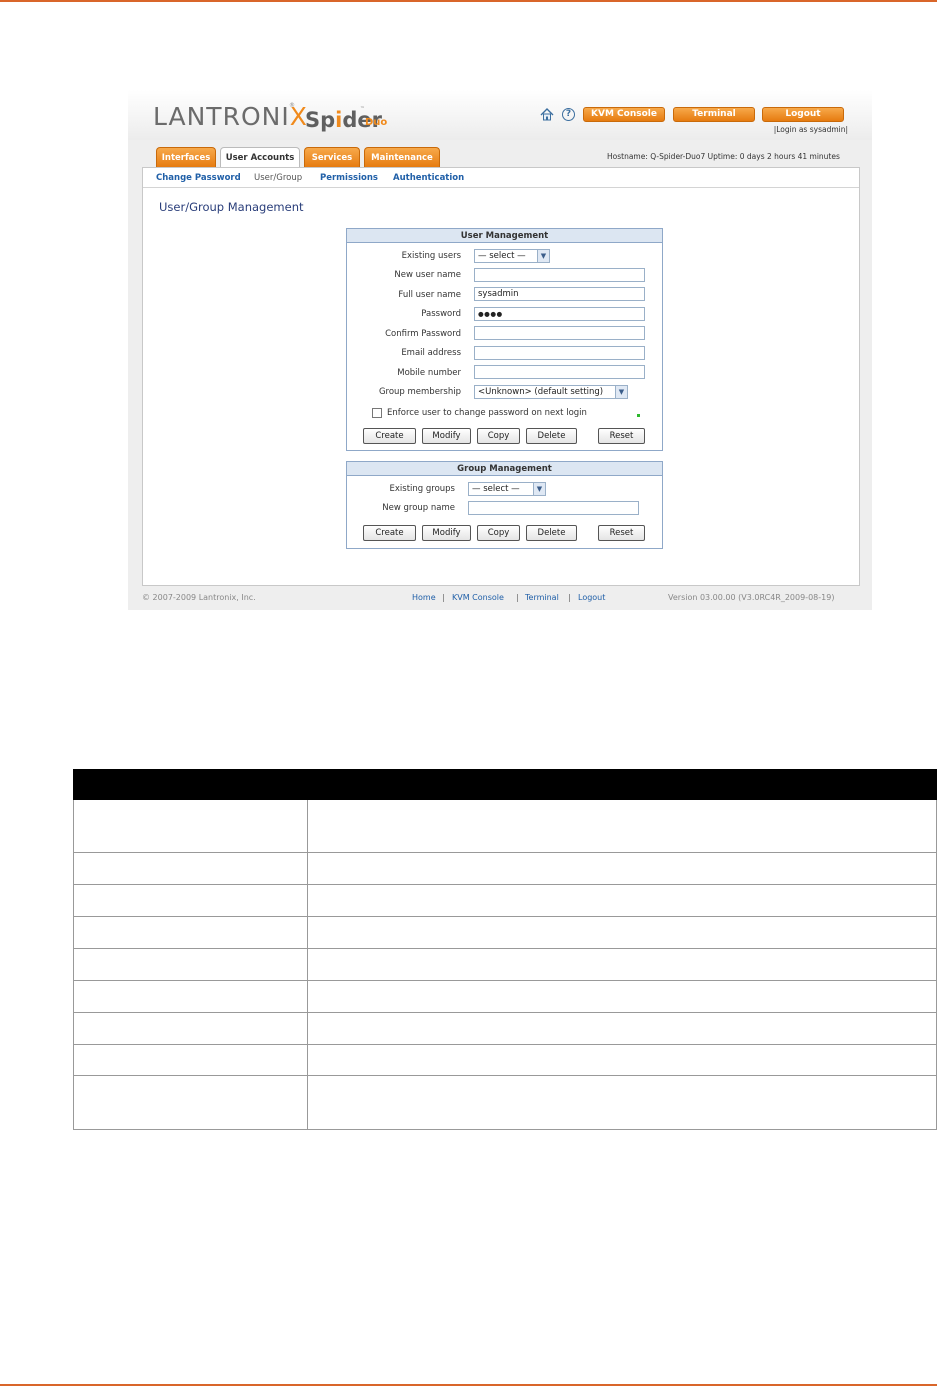  Describe the element at coordinates (429, 373) in the screenshot. I see `mobile-number-label: Mobile number` at that location.